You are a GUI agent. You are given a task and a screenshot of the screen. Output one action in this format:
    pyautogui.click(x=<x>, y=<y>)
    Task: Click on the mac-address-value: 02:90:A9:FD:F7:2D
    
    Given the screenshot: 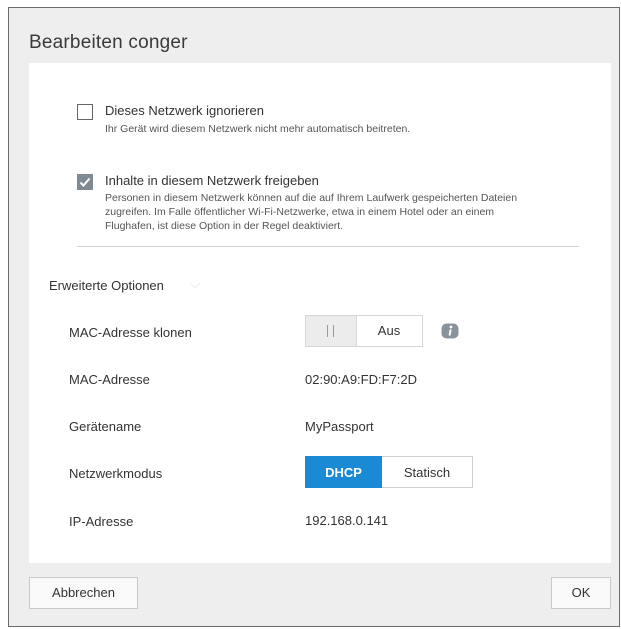 What is the action you would take?
    pyautogui.click(x=361, y=379)
    